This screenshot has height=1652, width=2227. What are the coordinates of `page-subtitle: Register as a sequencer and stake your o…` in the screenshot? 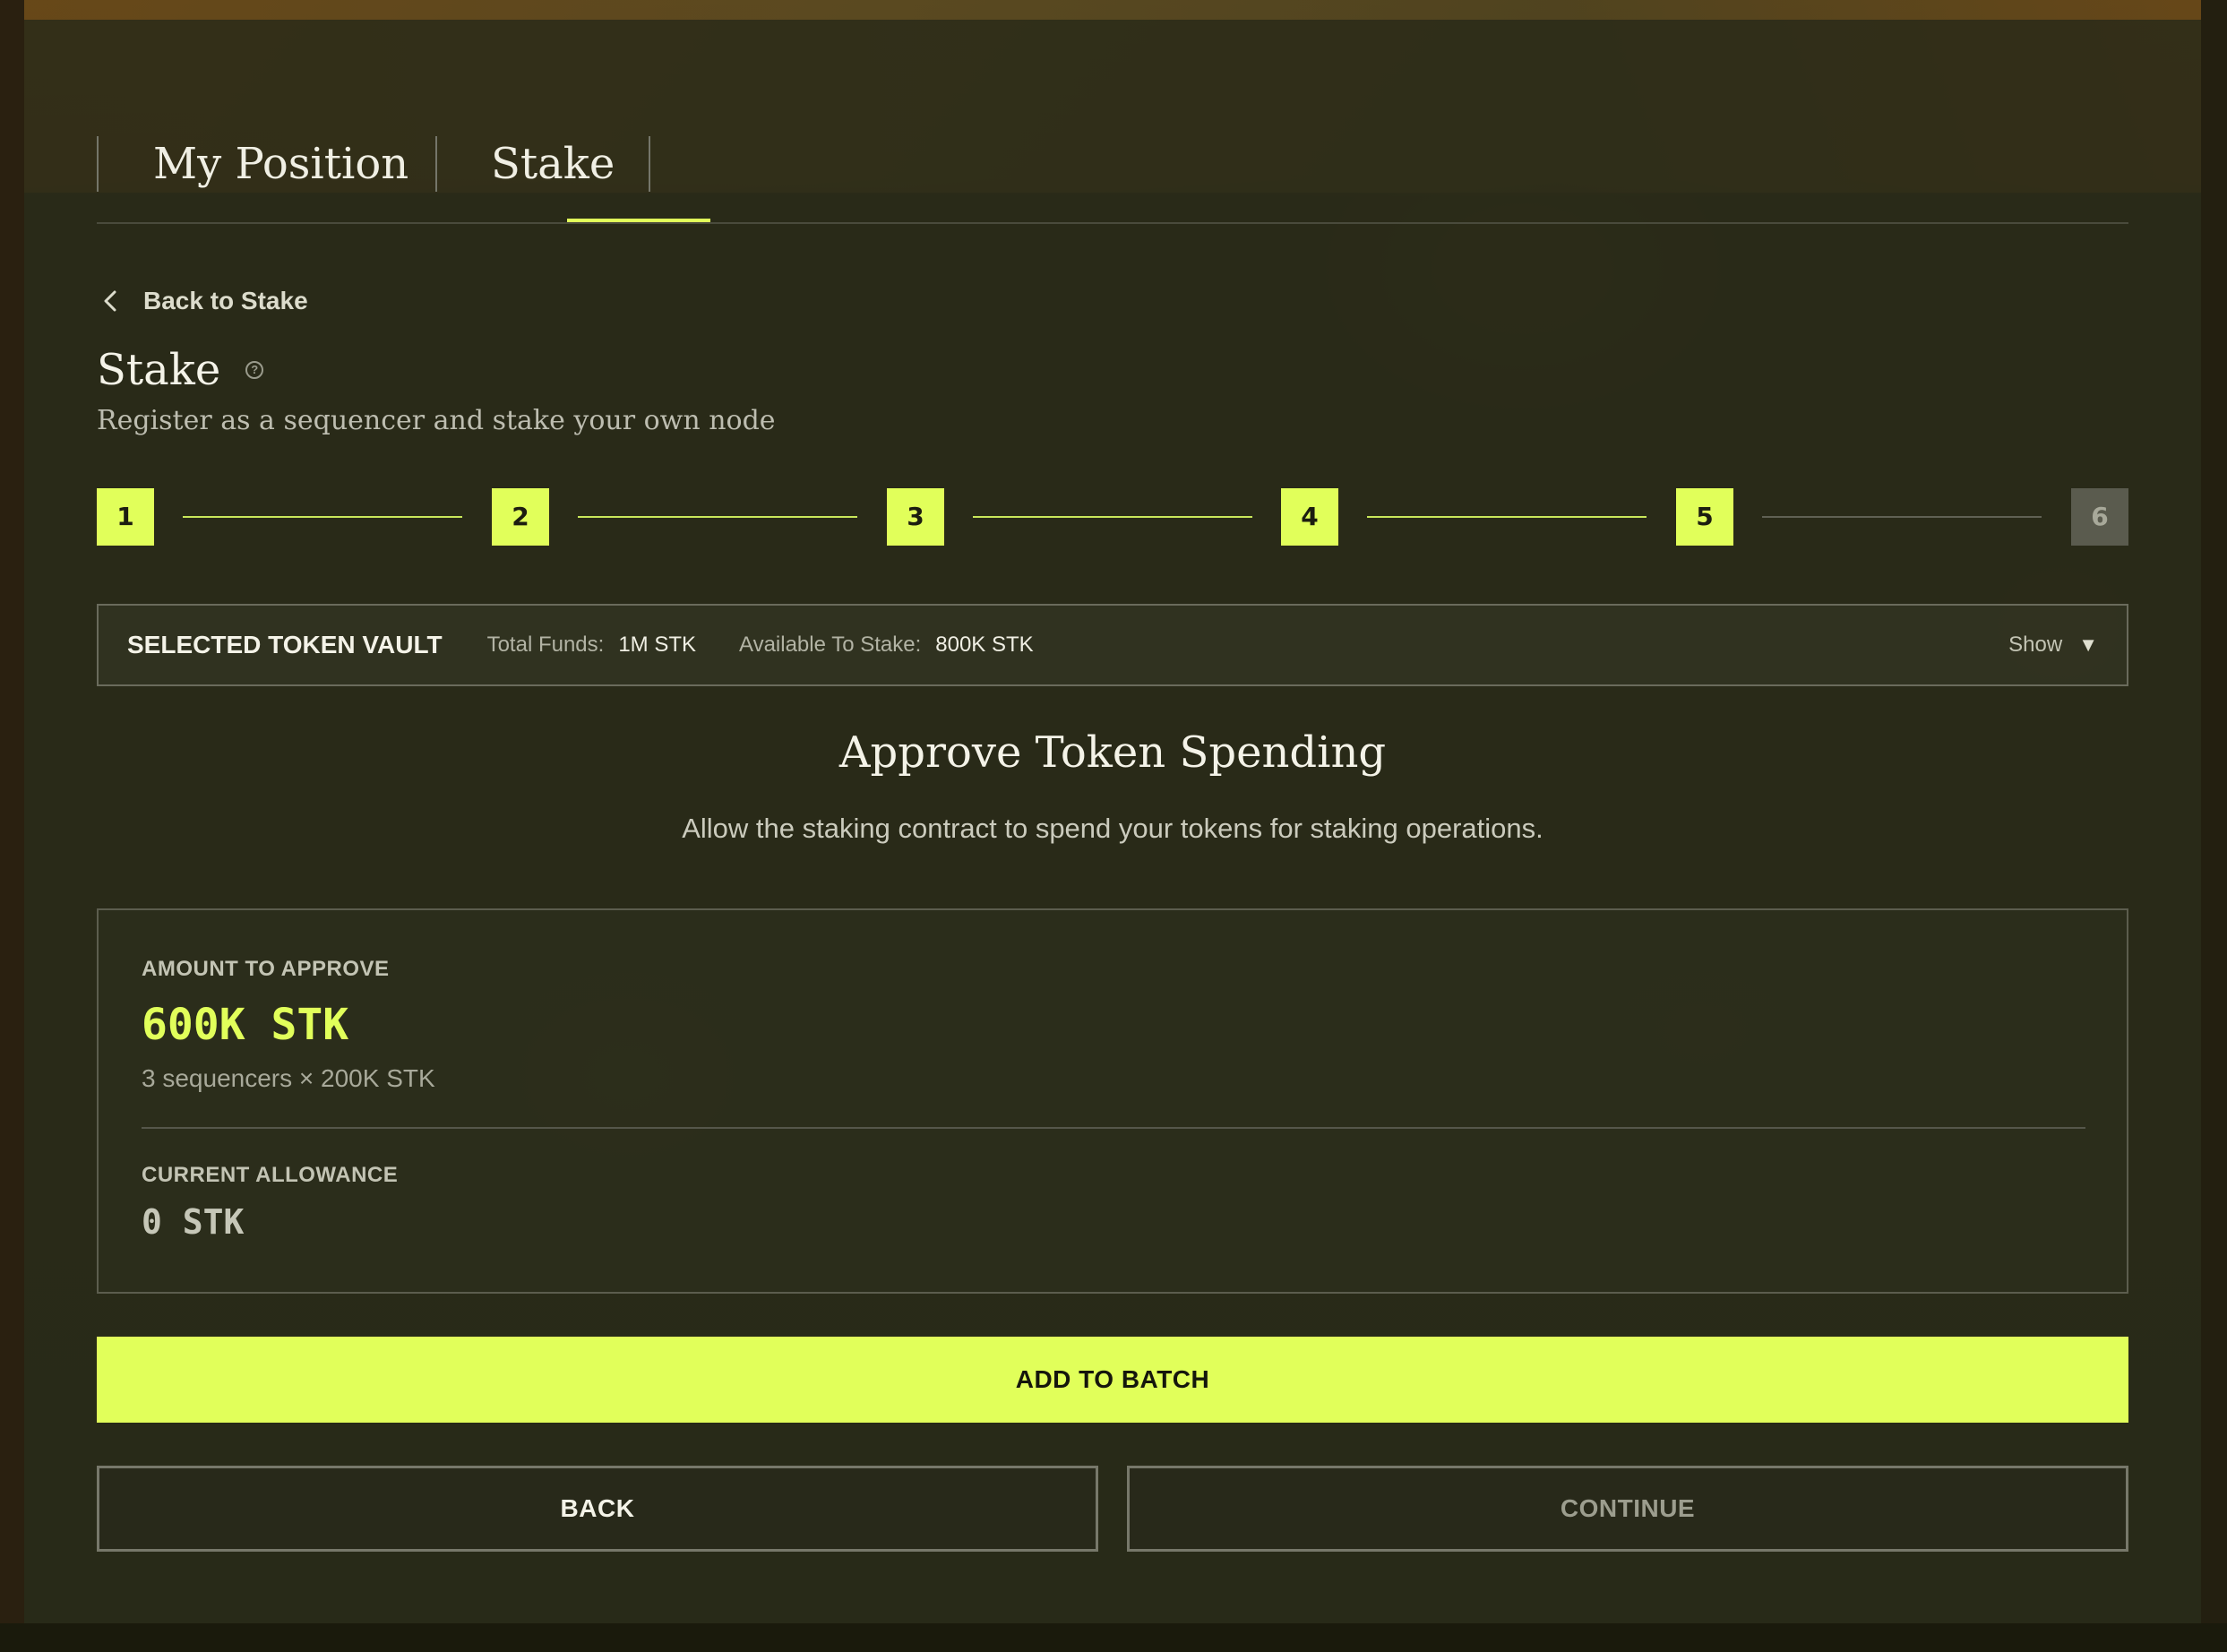 It's located at (436, 421).